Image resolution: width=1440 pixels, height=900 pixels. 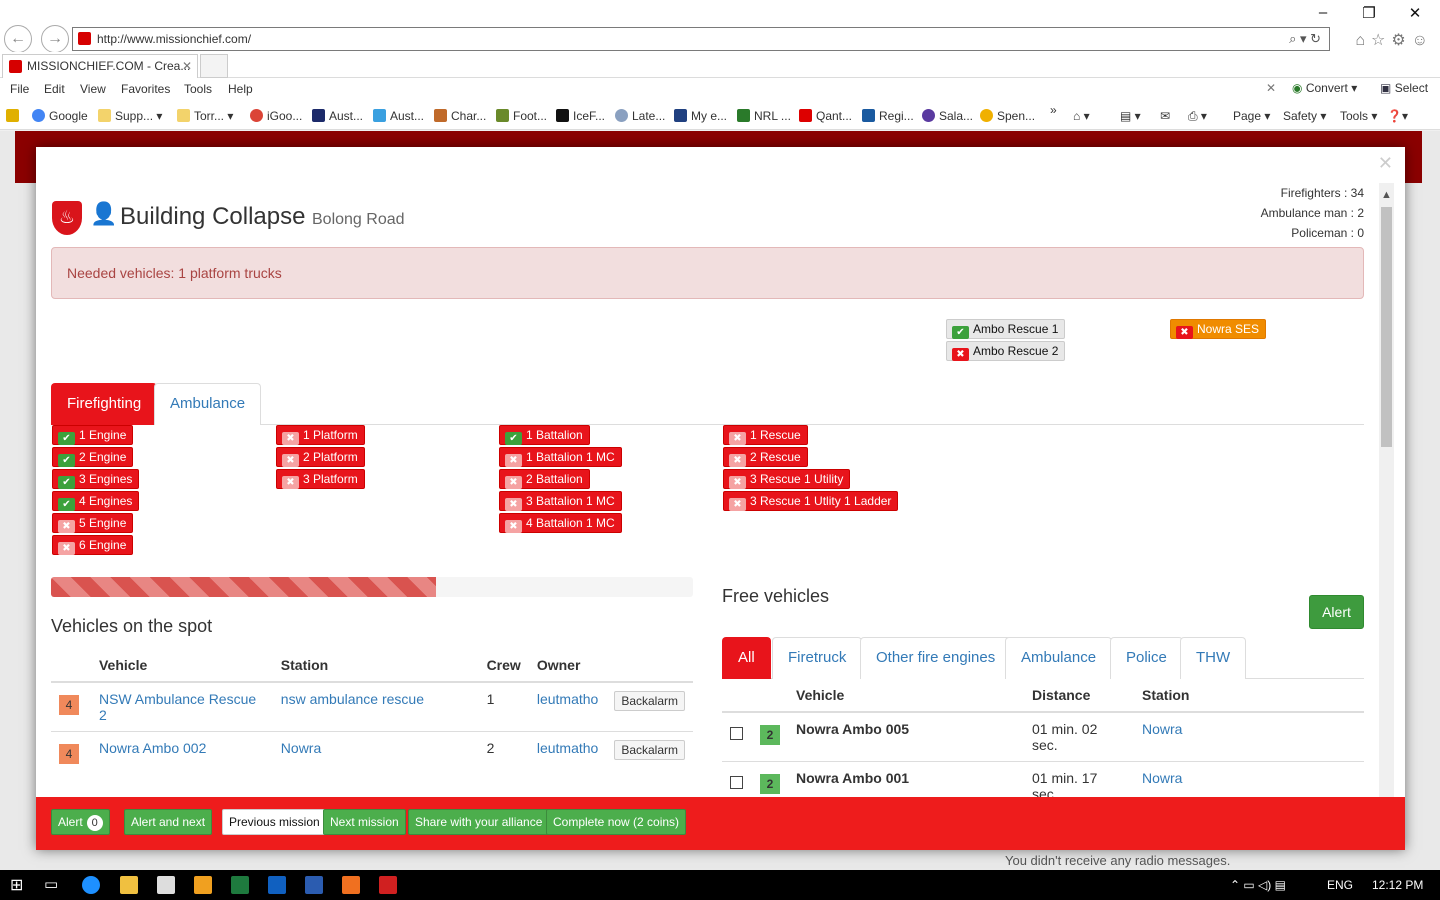 What do you see at coordinates (106, 501) in the screenshot?
I see `requirement-label: 4 Engines` at bounding box center [106, 501].